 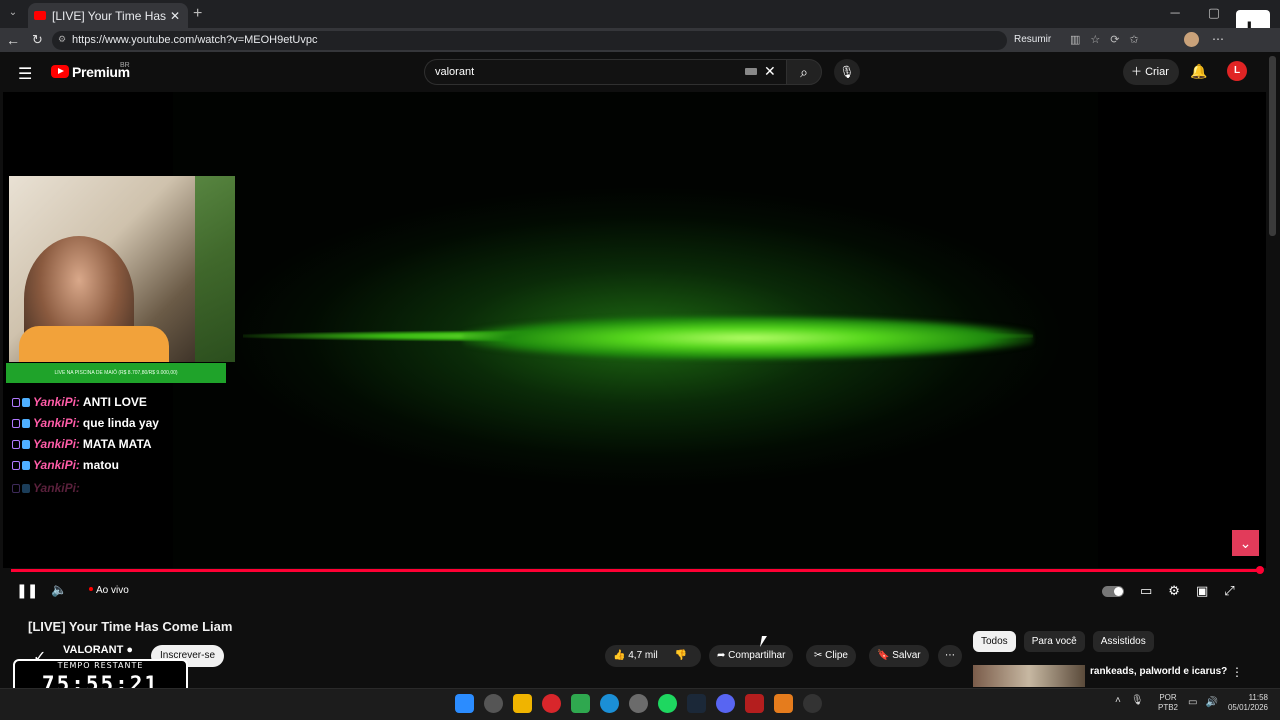 What do you see at coordinates (13, 40) in the screenshot?
I see `back-icon: ←` at bounding box center [13, 40].